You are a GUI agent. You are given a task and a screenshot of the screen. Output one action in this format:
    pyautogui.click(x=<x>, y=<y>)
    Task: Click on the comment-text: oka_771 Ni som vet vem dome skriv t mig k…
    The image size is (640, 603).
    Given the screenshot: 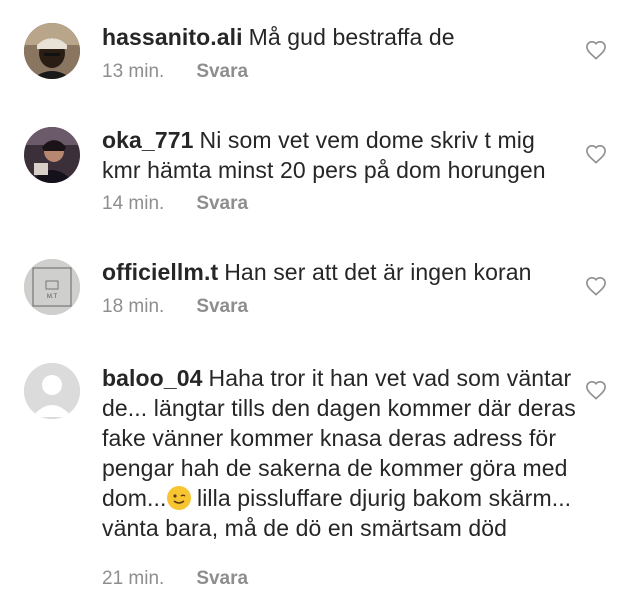 What is the action you would take?
    pyautogui.click(x=337, y=155)
    